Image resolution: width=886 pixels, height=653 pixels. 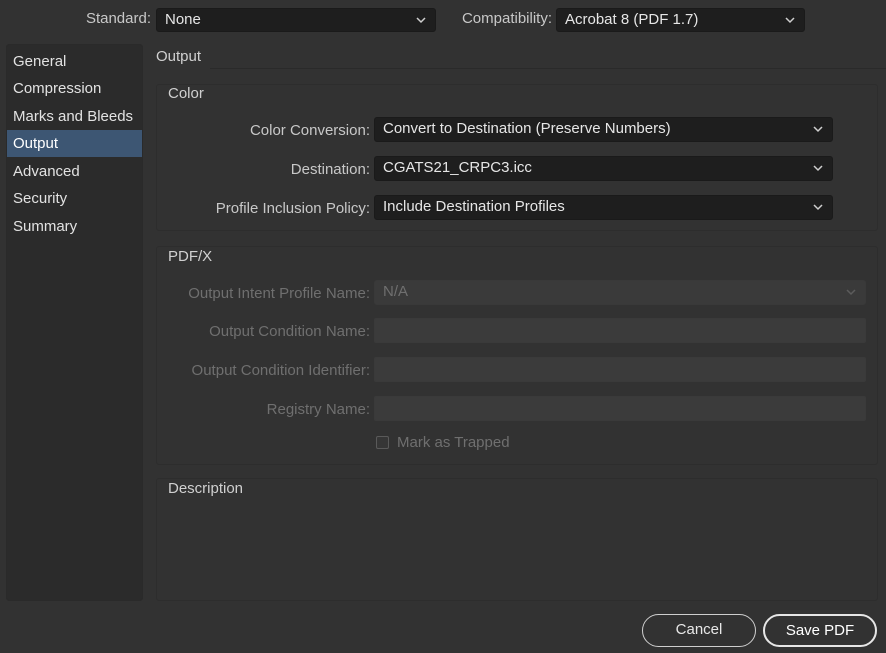 What do you see at coordinates (74, 116) in the screenshot?
I see `sidebar-item-marks-and-bleeds: Marks and Bleeds` at bounding box center [74, 116].